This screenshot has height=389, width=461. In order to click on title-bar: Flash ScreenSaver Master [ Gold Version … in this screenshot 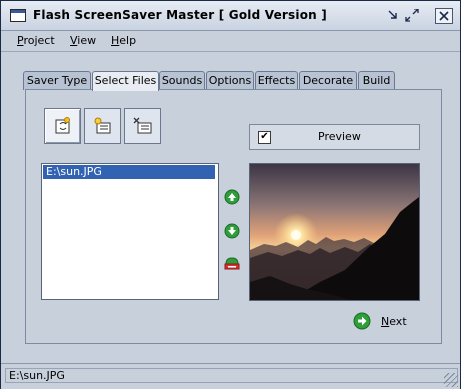, I will do `click(230, 16)`.